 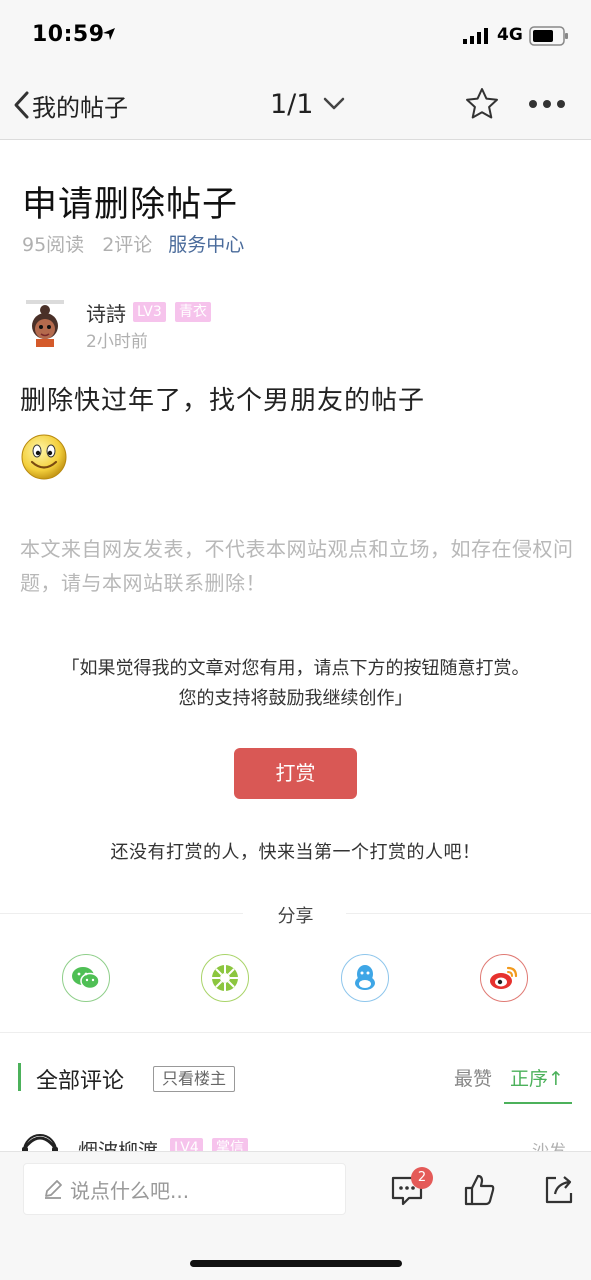 I want to click on comments-accent-bar, so click(x=19, y=1077).